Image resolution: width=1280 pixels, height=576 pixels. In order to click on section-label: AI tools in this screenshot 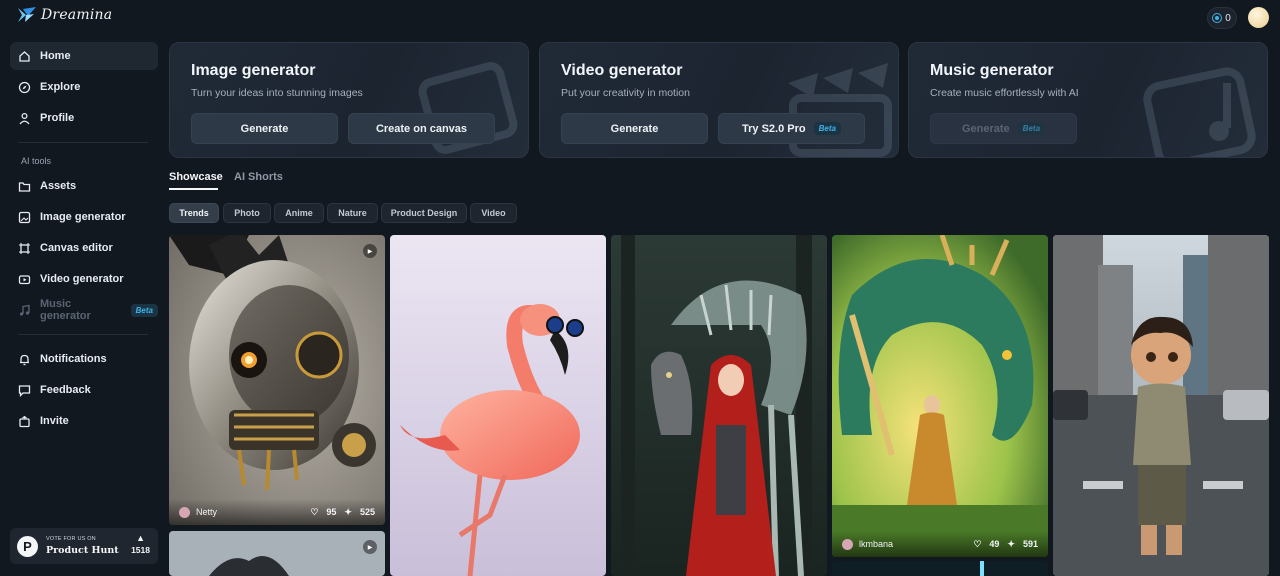, I will do `click(36, 161)`.